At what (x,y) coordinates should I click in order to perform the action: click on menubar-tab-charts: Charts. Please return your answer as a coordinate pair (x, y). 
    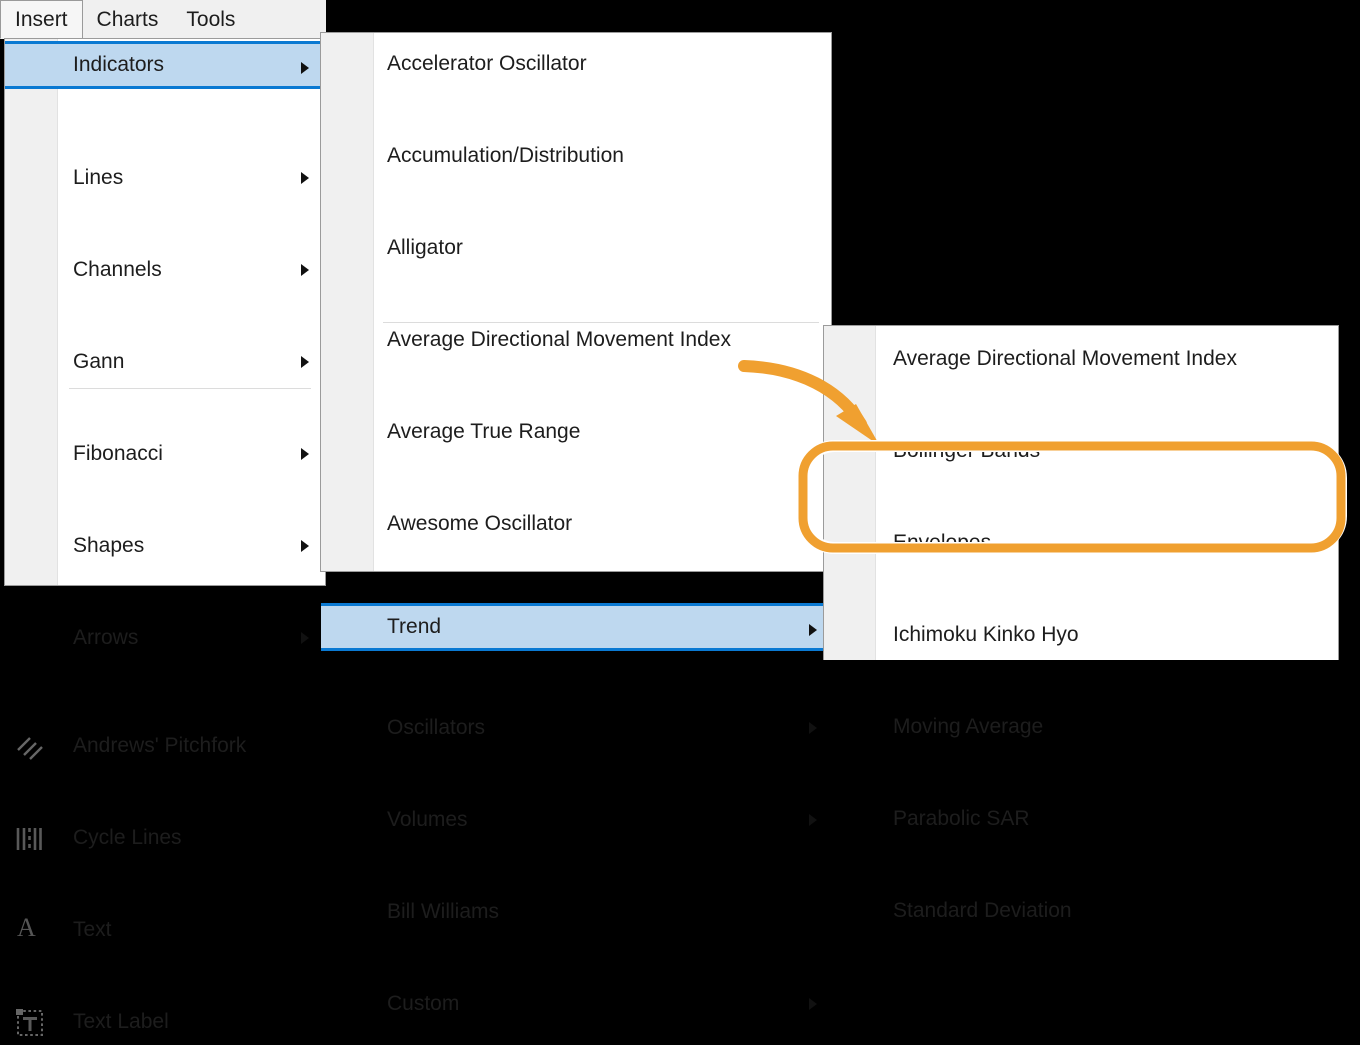
    Looking at the image, I should click on (128, 19).